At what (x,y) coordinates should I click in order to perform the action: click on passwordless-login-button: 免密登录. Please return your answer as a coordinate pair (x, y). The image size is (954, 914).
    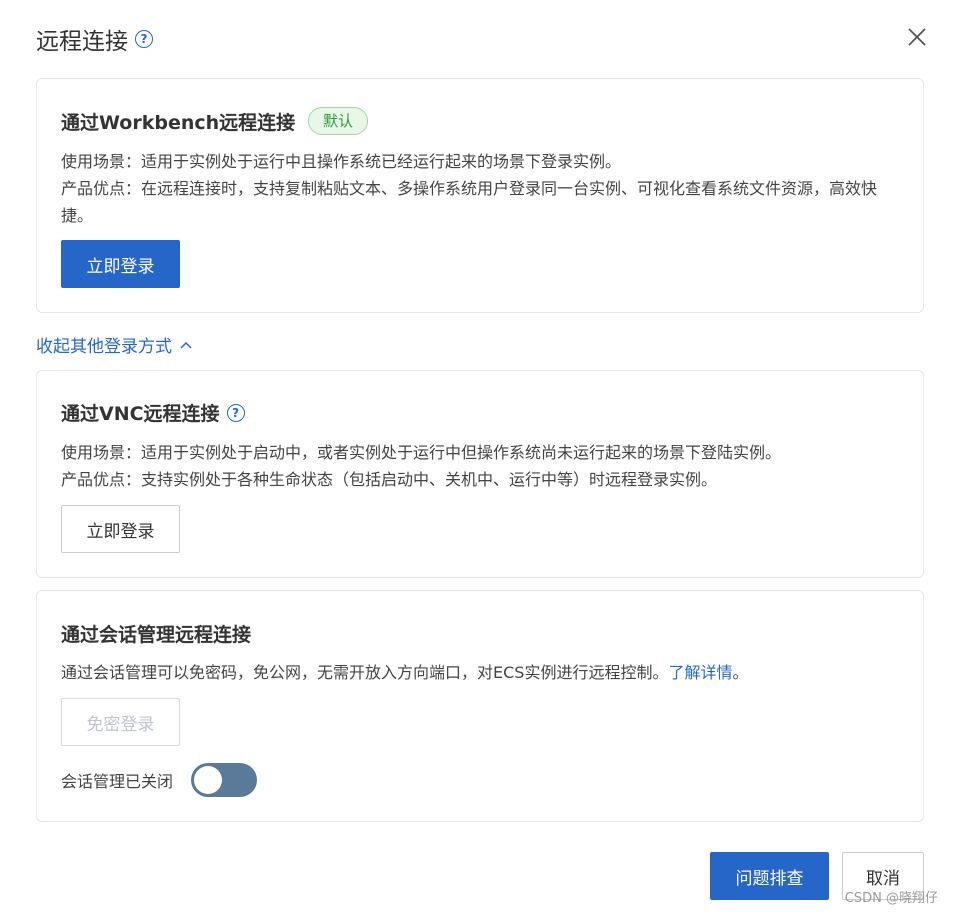
    Looking at the image, I should click on (120, 722).